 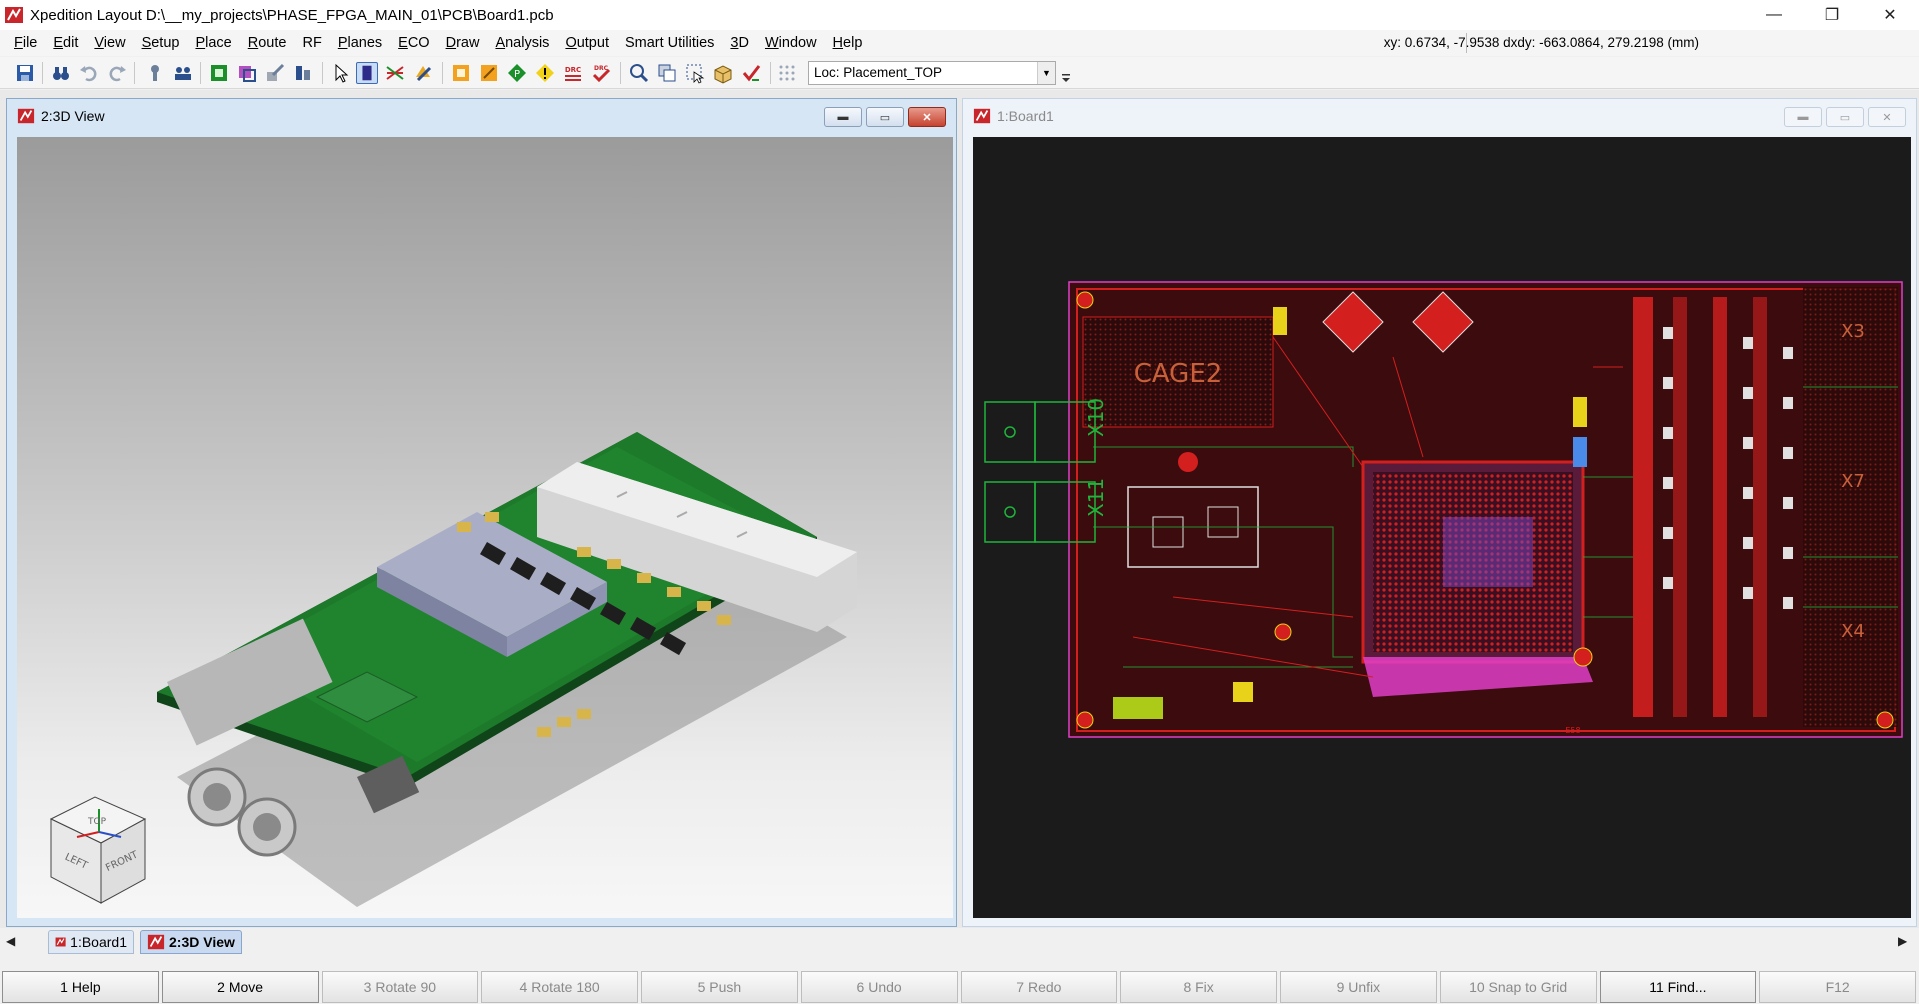 What do you see at coordinates (341, 73) in the screenshot?
I see `select-arrow-icon` at bounding box center [341, 73].